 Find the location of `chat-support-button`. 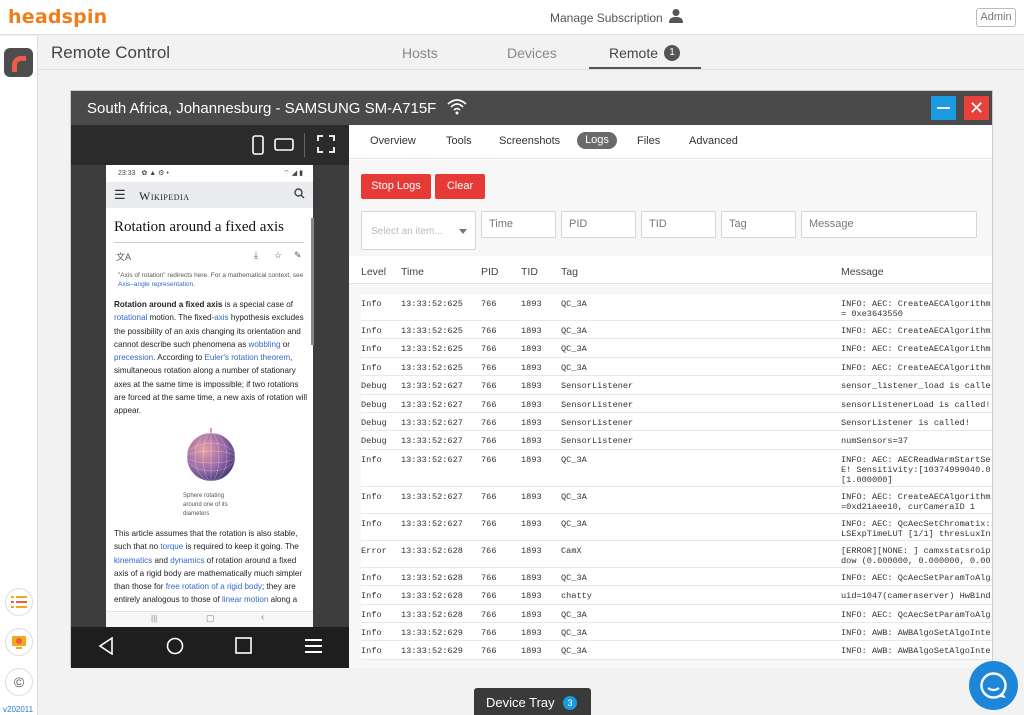

chat-support-button is located at coordinates (993, 685).